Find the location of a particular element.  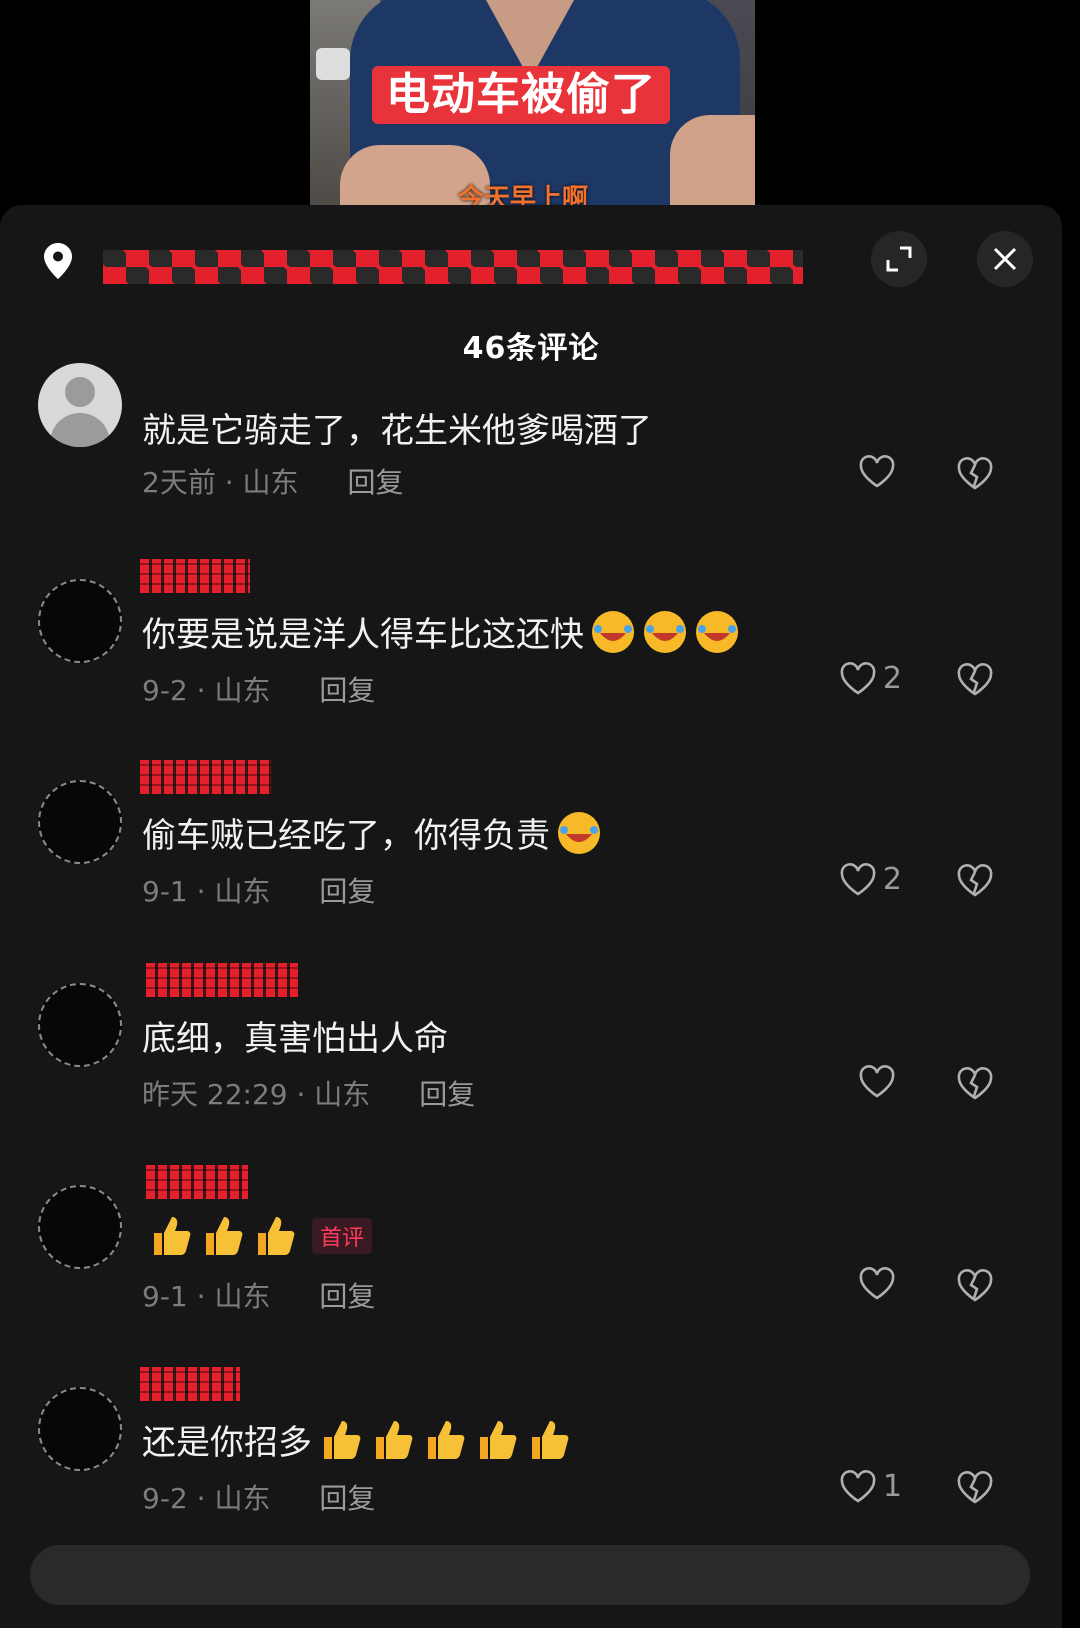

redacted-location-text is located at coordinates (453, 267).